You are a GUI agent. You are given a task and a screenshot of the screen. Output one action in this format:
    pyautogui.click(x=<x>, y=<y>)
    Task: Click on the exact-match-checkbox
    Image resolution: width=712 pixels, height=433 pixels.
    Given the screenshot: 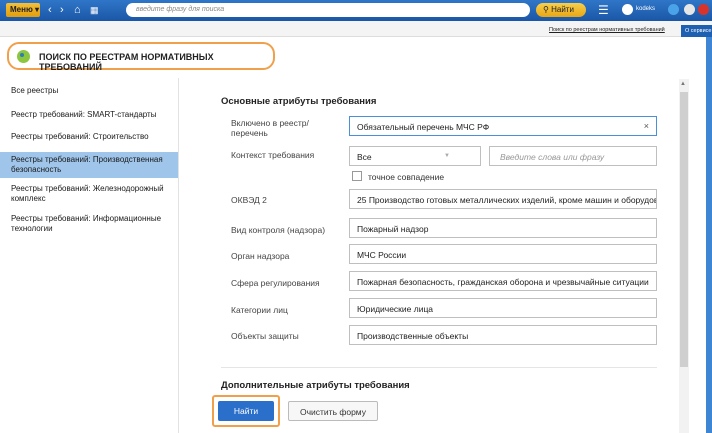 What is the action you would take?
    pyautogui.click(x=357, y=176)
    